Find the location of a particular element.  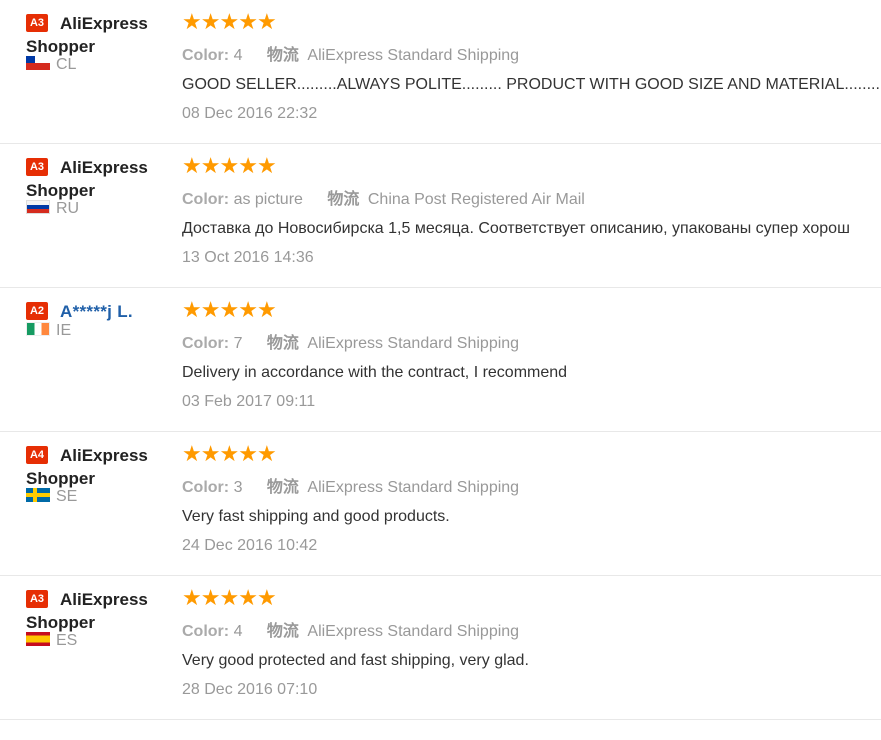

reviewer-country: ES is located at coordinates (51, 641).